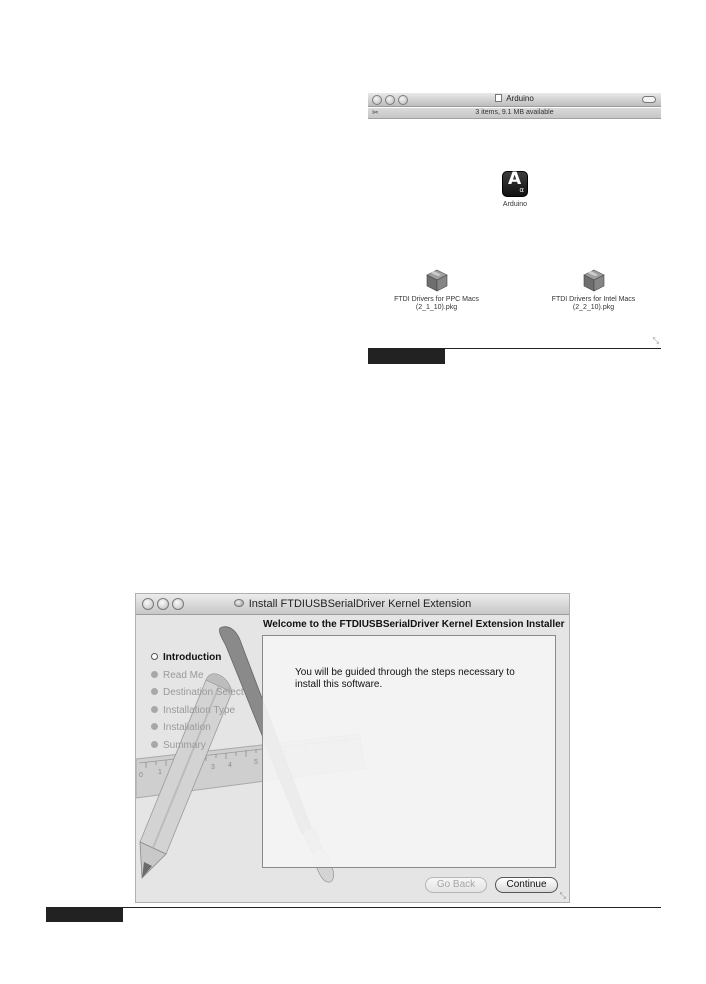 The image size is (706, 984). I want to click on figure-rule, so click(353, 907).